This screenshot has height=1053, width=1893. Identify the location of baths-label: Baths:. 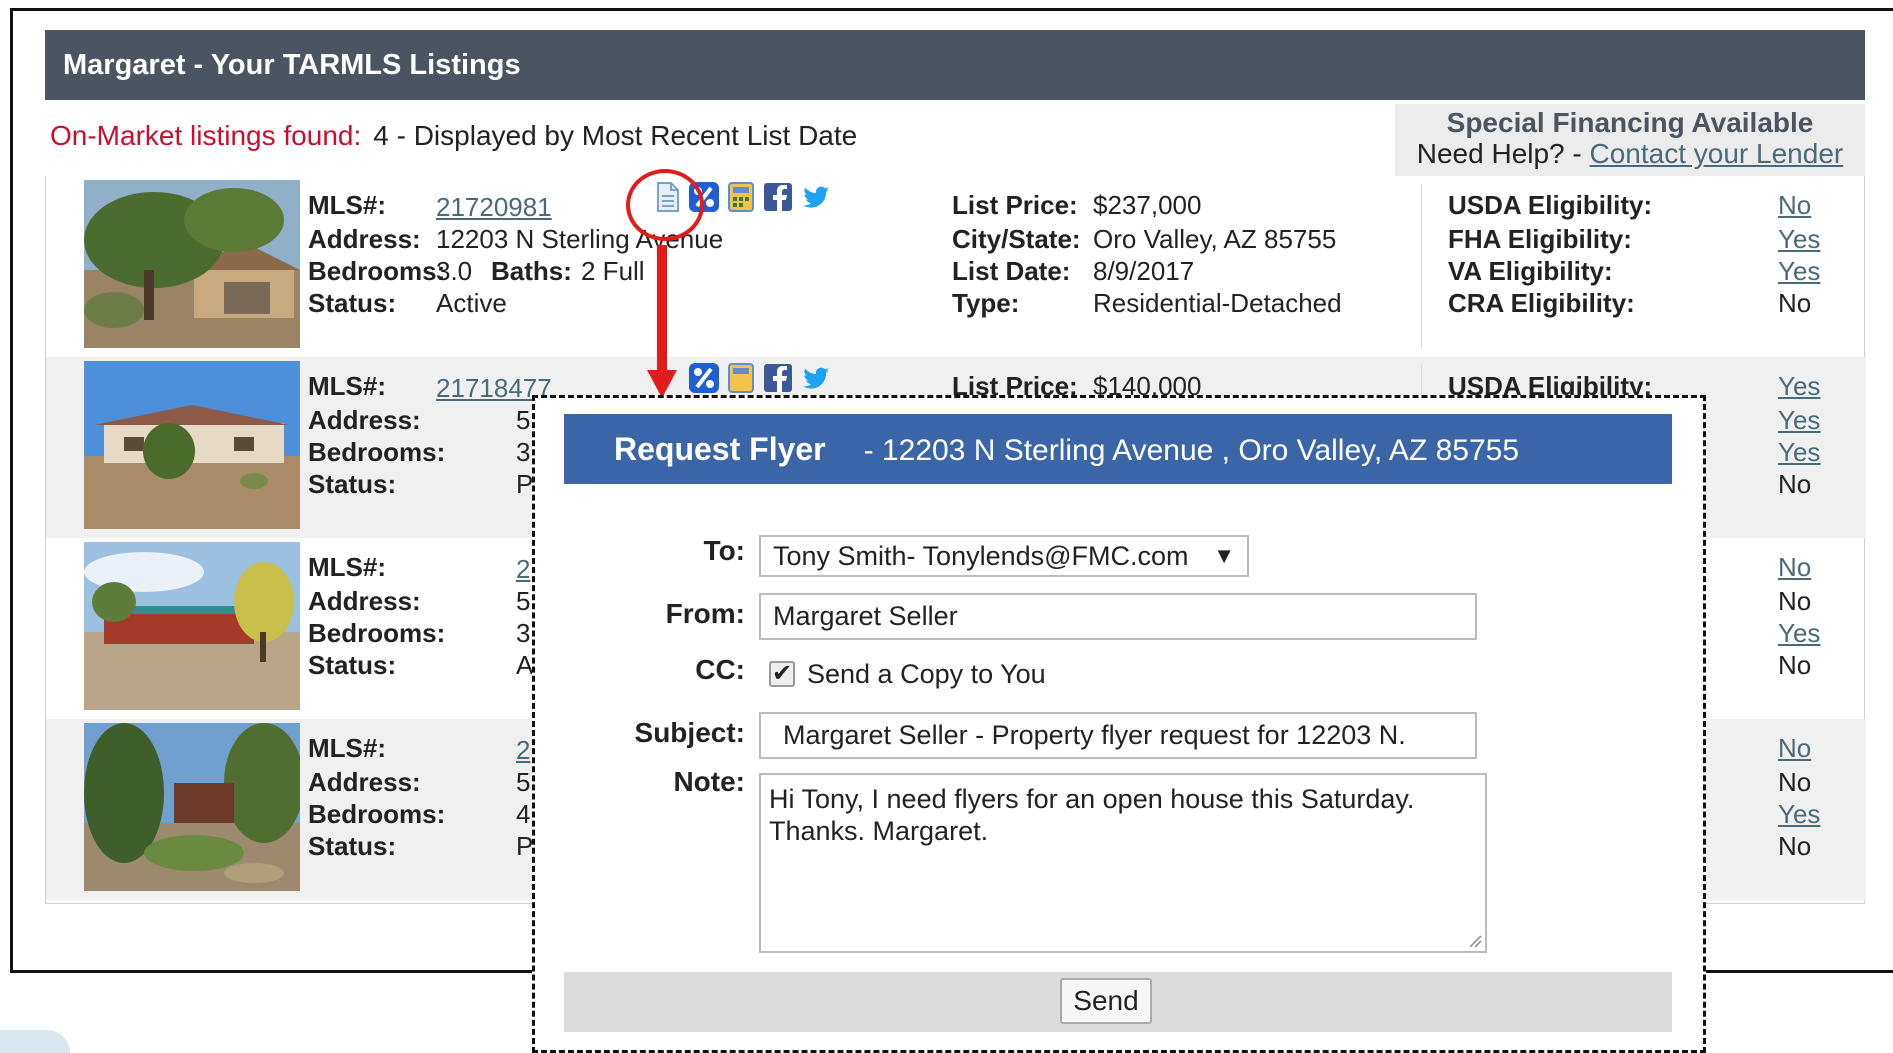
(531, 271).